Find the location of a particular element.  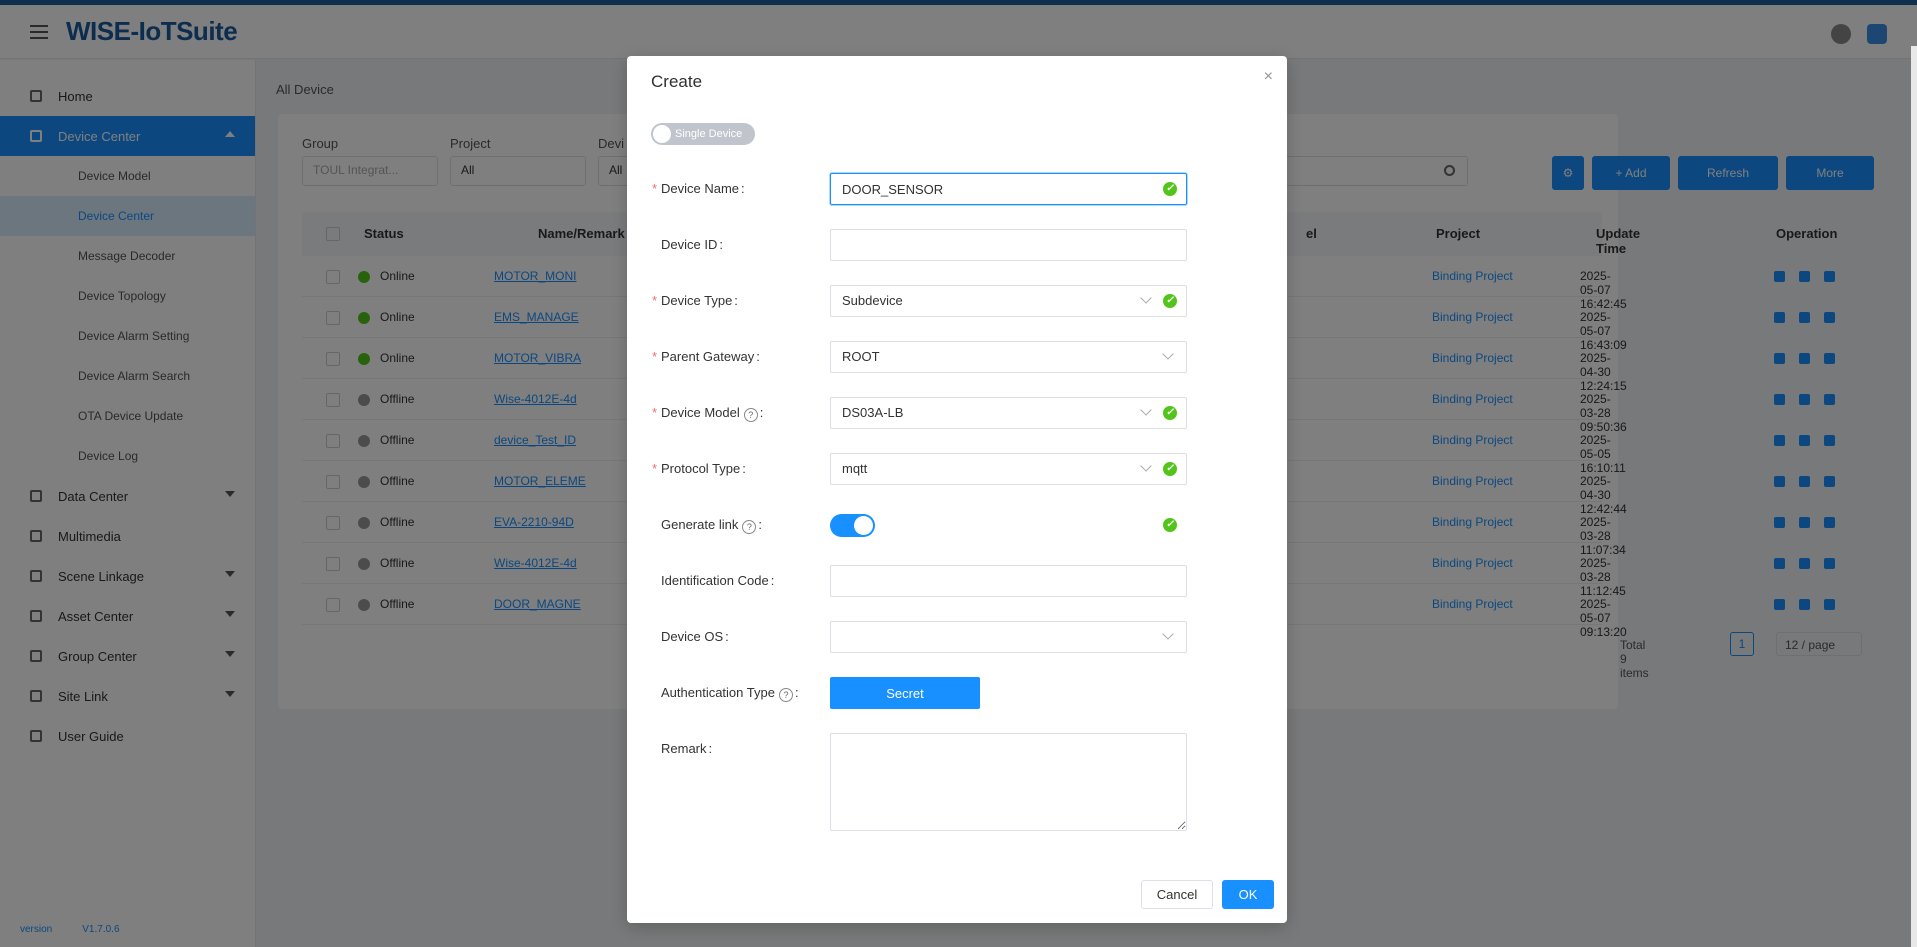

device-name-row: * Device Name: ✓ is located at coordinates (957, 189).